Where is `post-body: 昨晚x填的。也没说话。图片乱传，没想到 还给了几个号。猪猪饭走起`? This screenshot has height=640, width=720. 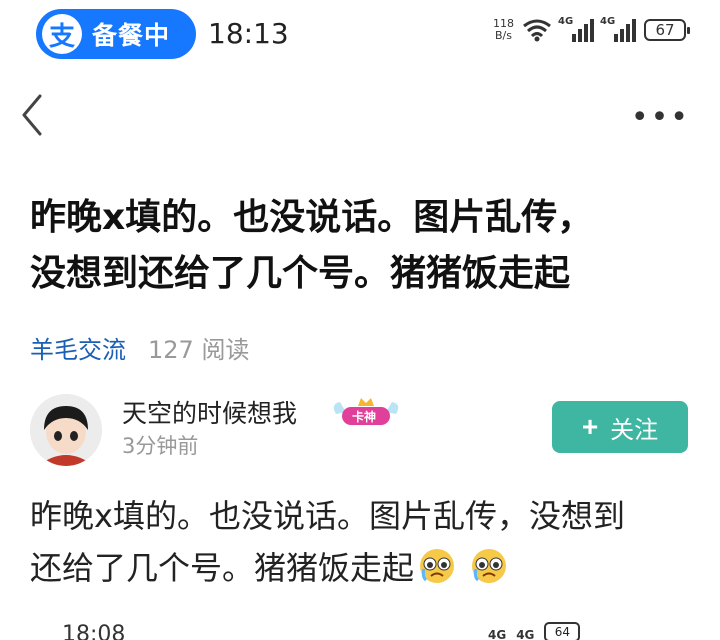 post-body: 昨晚x填的。也没说话。图片乱传，没想到 还给了几个号。猪猪饭走起 is located at coordinates (327, 542).